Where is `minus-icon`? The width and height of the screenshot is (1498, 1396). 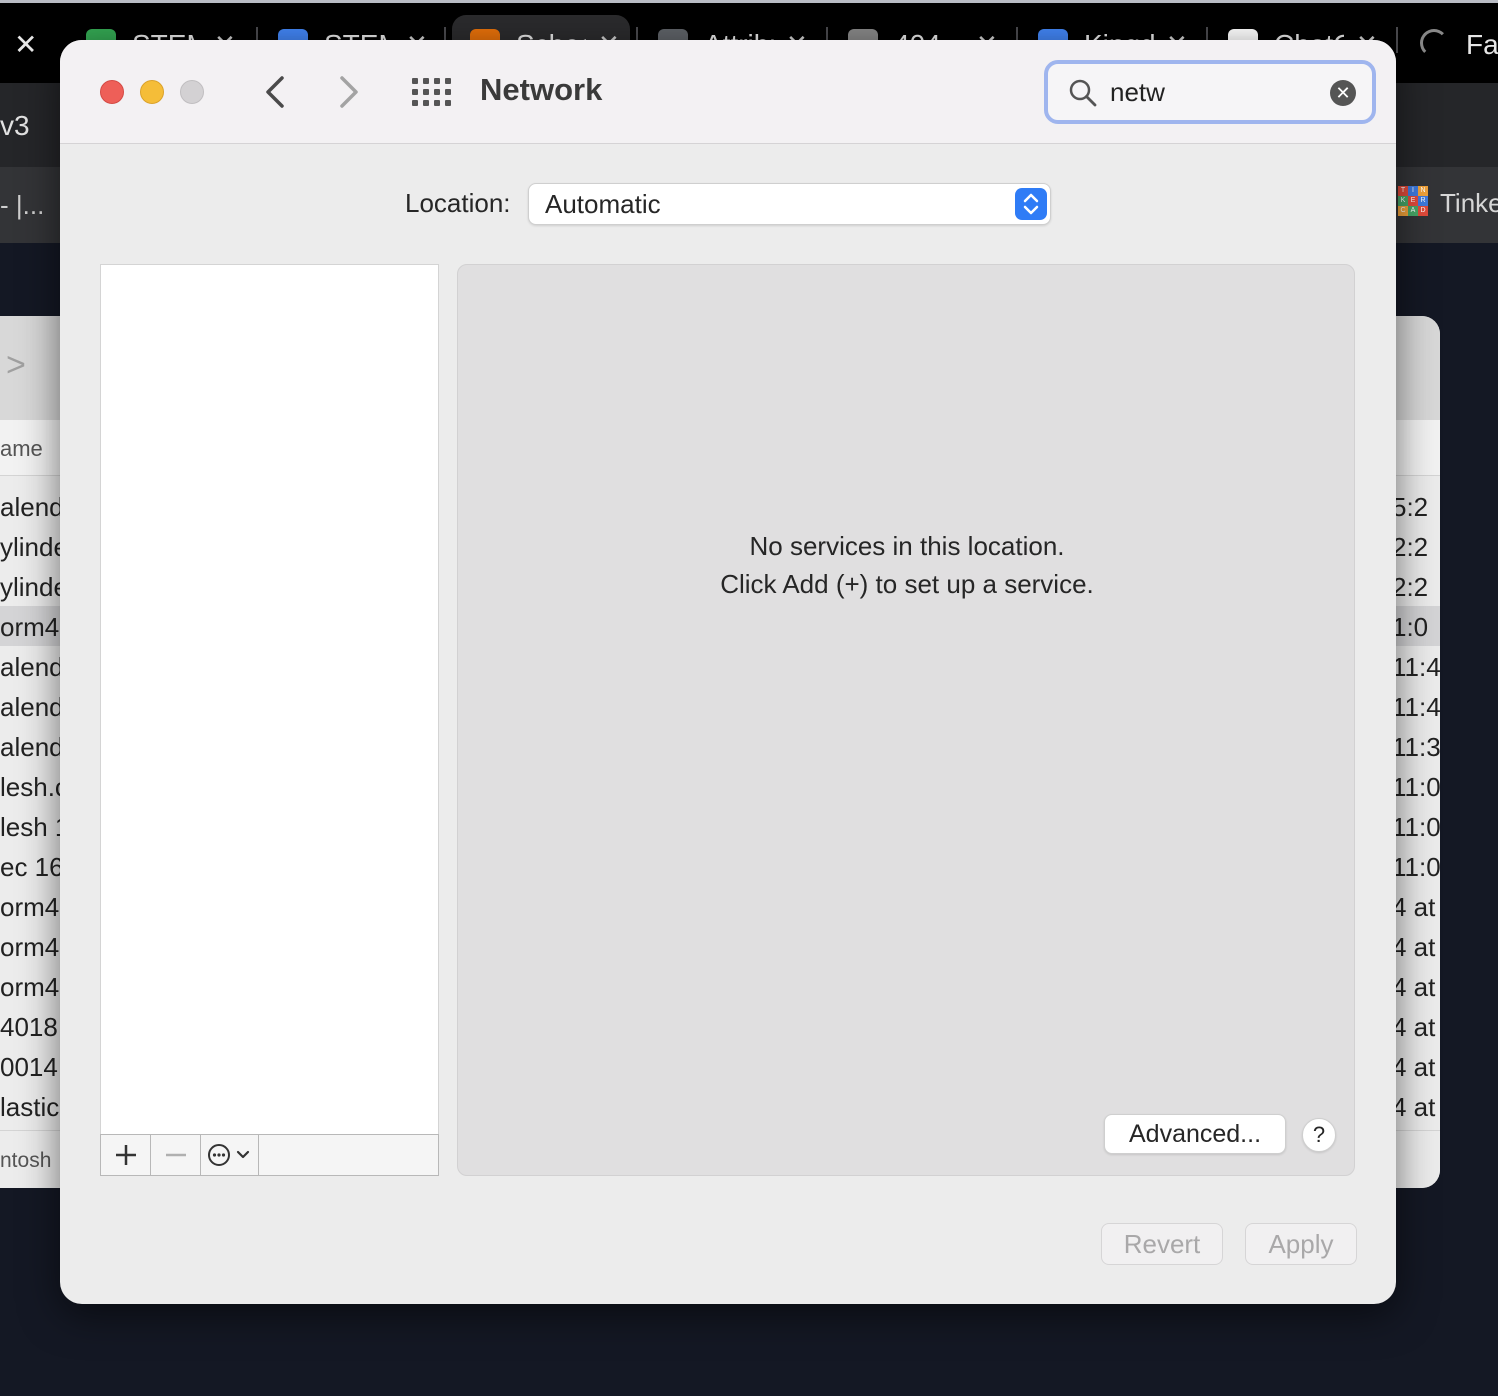 minus-icon is located at coordinates (176, 1155).